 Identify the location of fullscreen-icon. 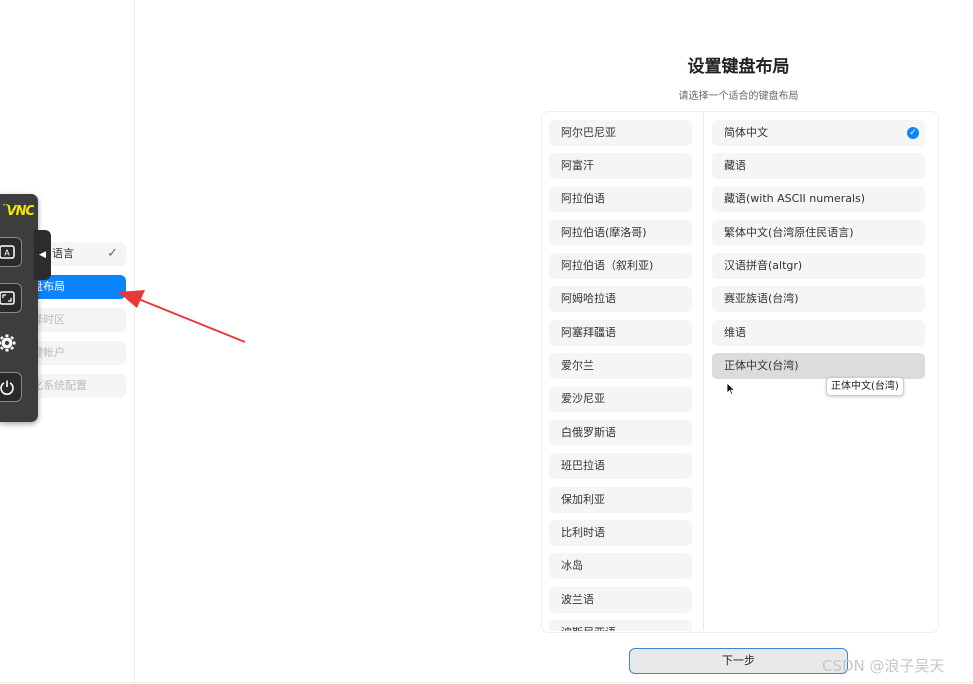
(11, 298).